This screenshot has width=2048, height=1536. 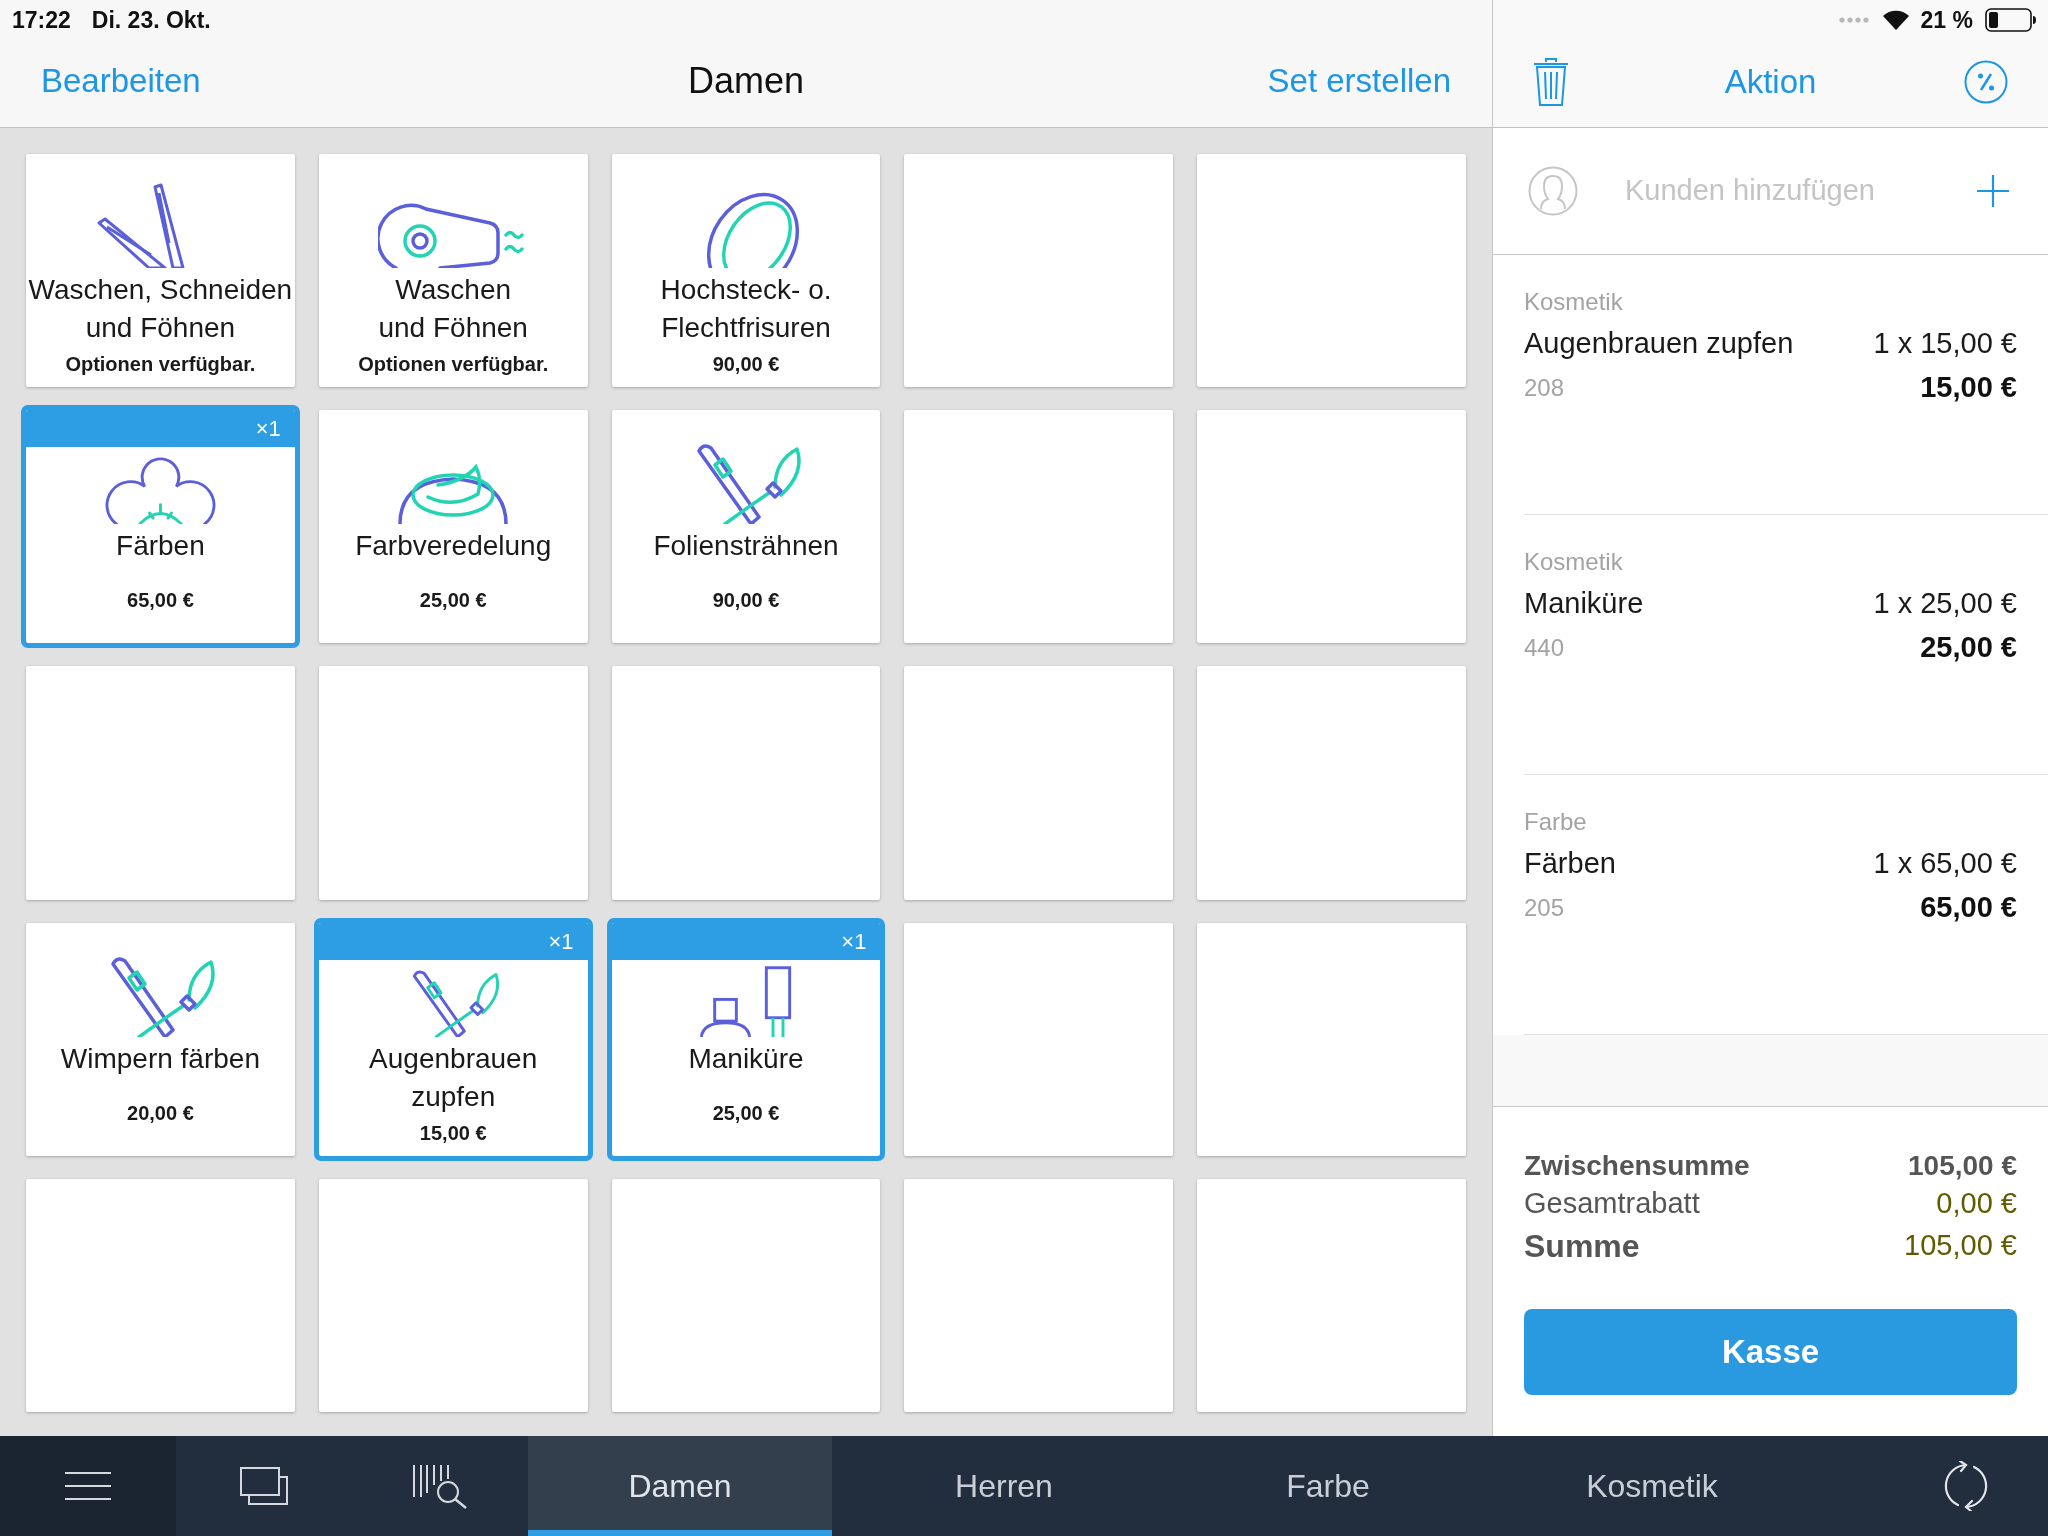 I want to click on service-price: 65,00 €, so click(x=160, y=600).